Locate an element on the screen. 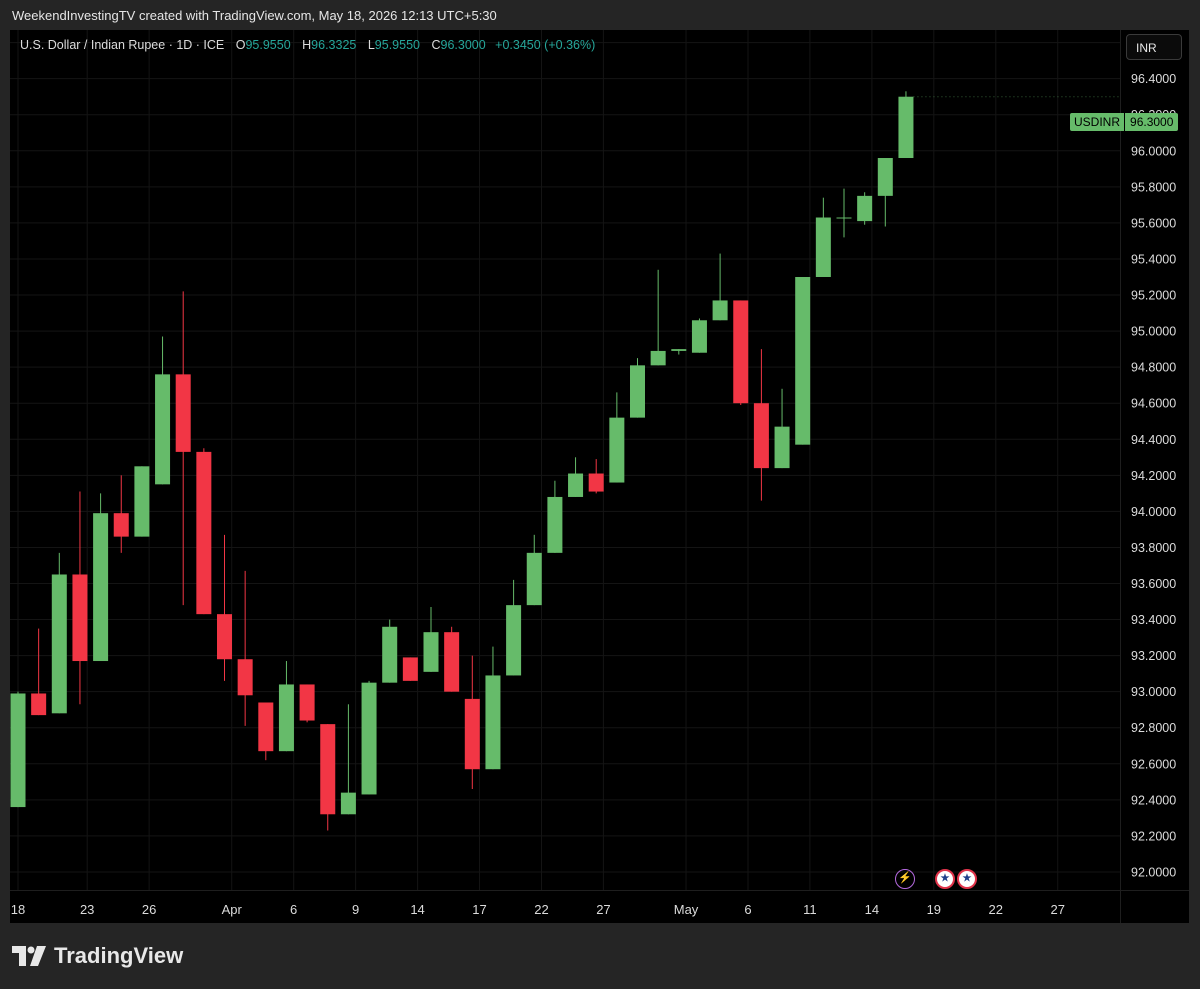 This screenshot has height=989, width=1200. brand-name: TradingView is located at coordinates (119, 955).